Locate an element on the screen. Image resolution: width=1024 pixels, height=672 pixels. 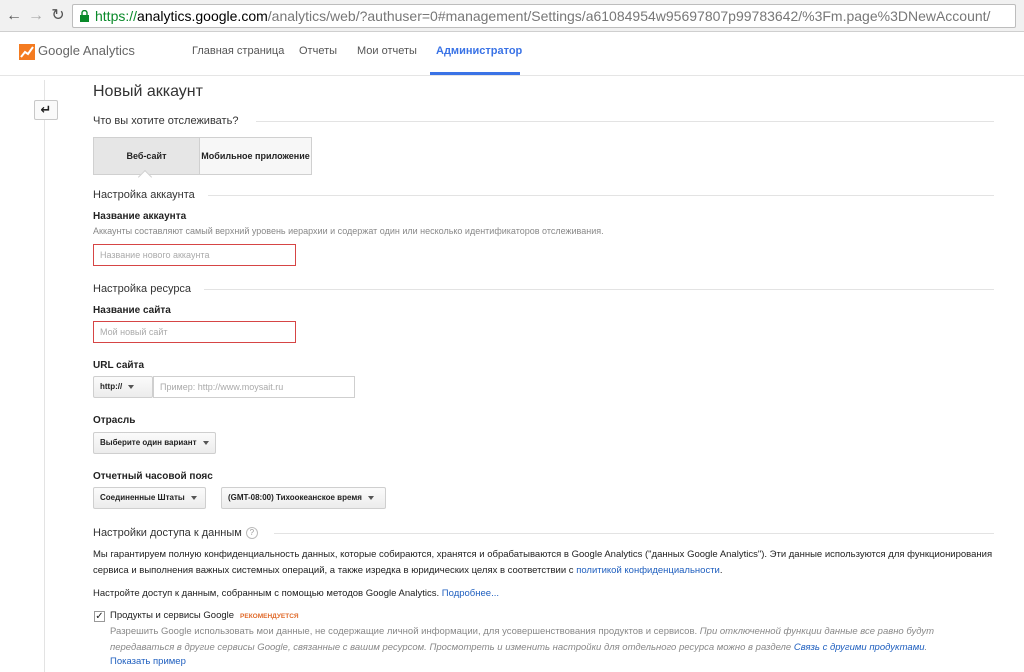
tab-my-reports: Мои отчеты is located at coordinates (387, 51).